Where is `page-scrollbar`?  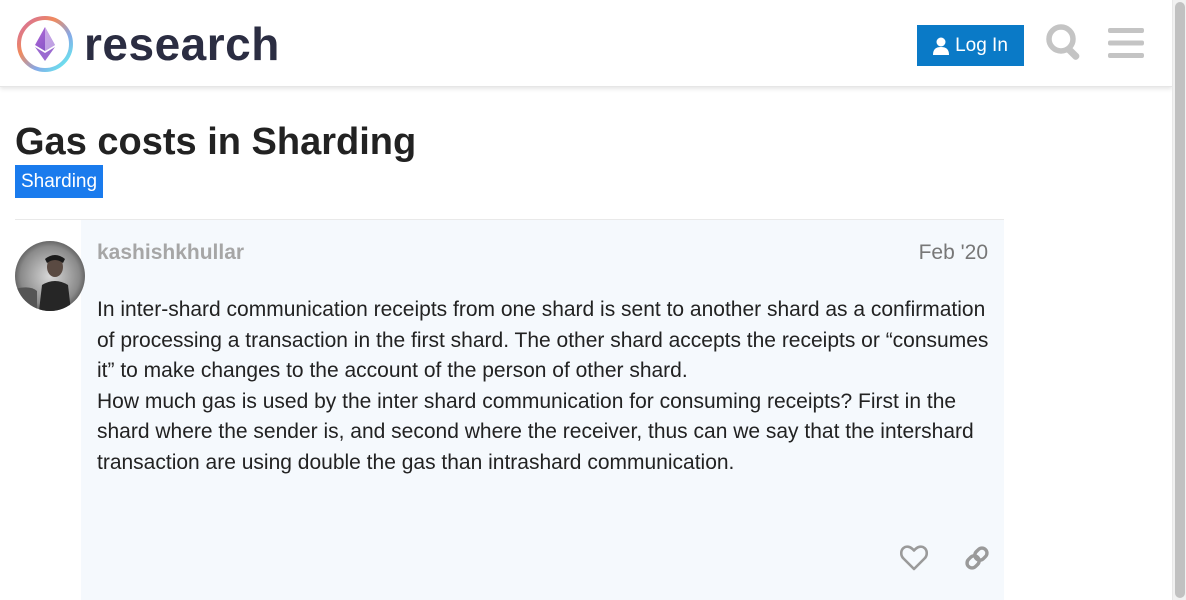 page-scrollbar is located at coordinates (1179, 300).